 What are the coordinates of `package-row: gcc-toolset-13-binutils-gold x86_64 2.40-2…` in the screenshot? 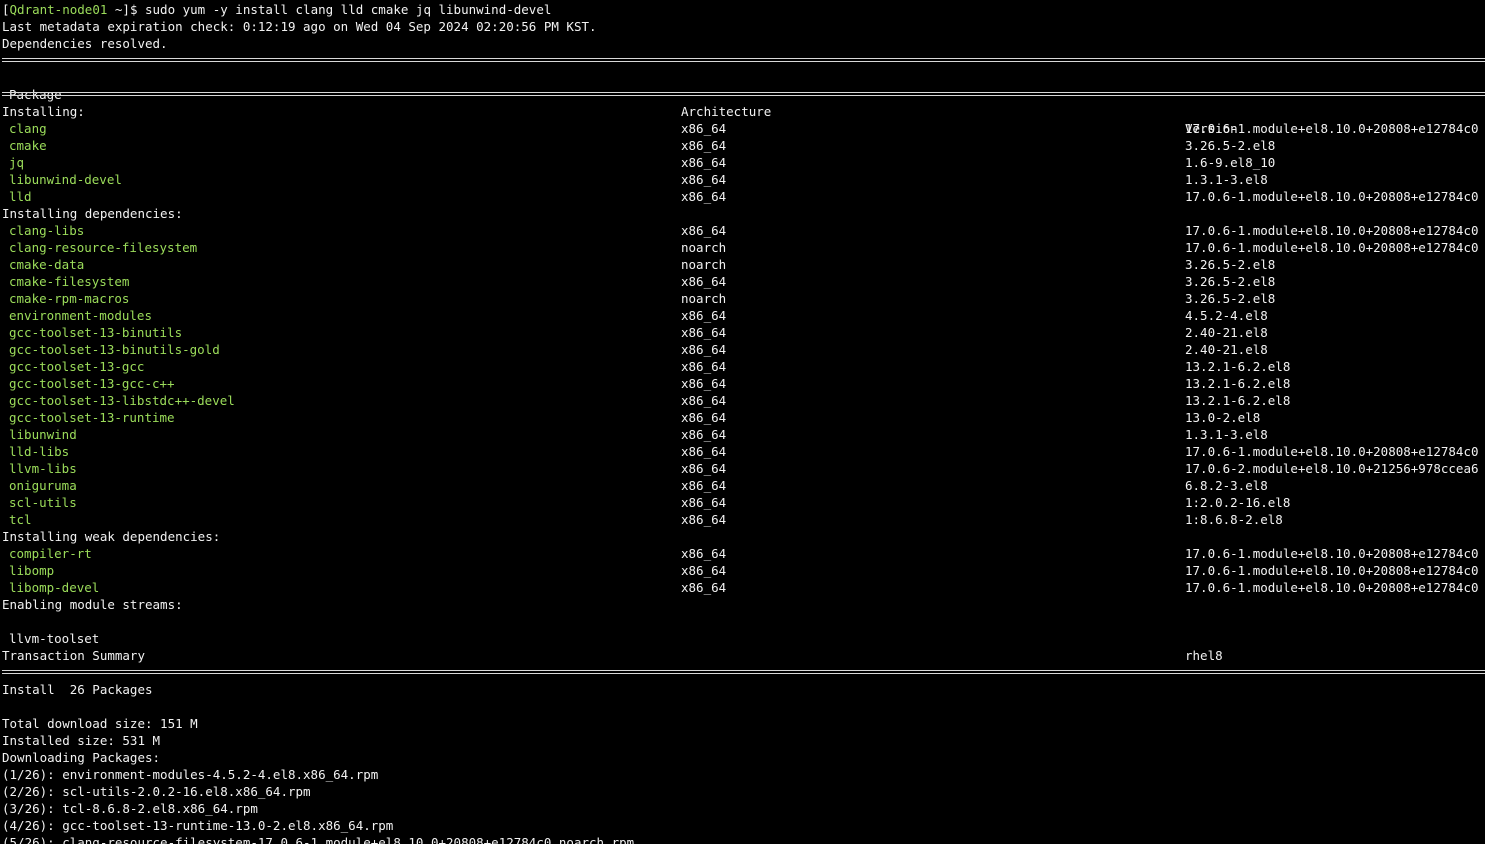 It's located at (743, 349).